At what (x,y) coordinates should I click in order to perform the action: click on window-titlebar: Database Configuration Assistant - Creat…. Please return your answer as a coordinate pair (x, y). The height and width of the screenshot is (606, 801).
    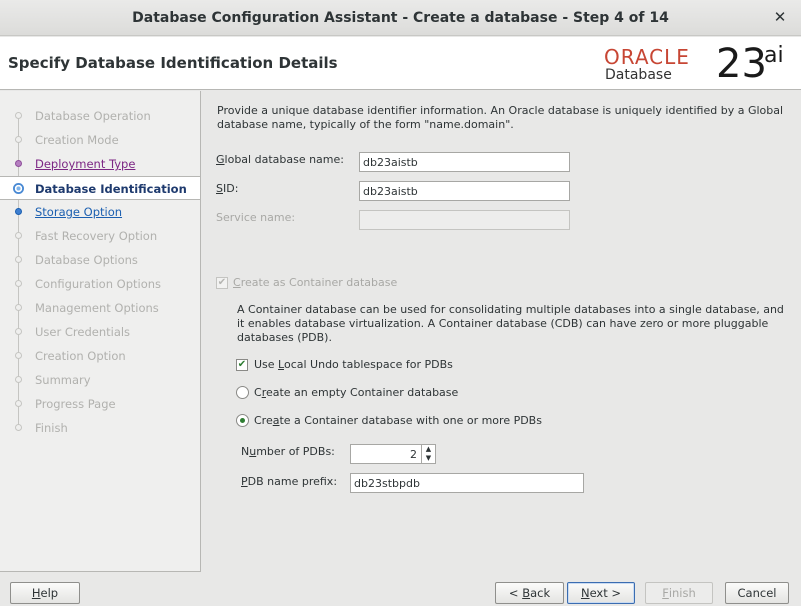
    Looking at the image, I should click on (400, 18).